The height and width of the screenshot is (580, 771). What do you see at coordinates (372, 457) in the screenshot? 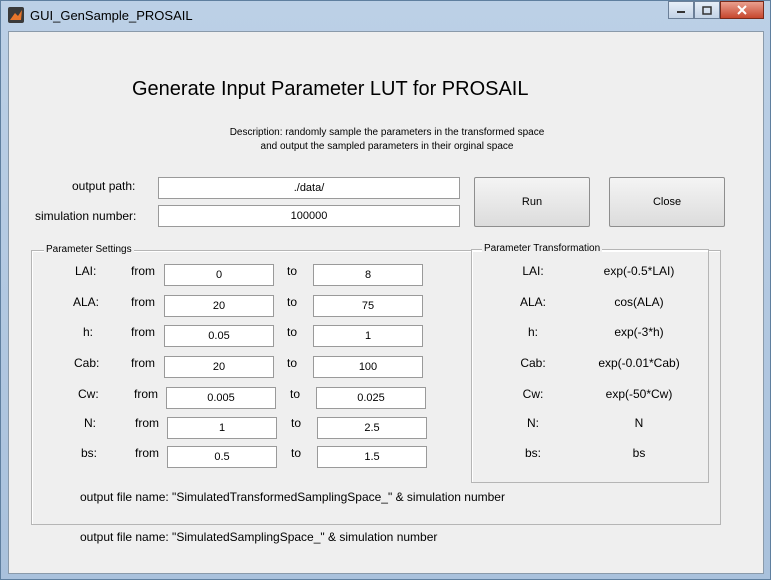
I see `bs-to-input: 1.5` at bounding box center [372, 457].